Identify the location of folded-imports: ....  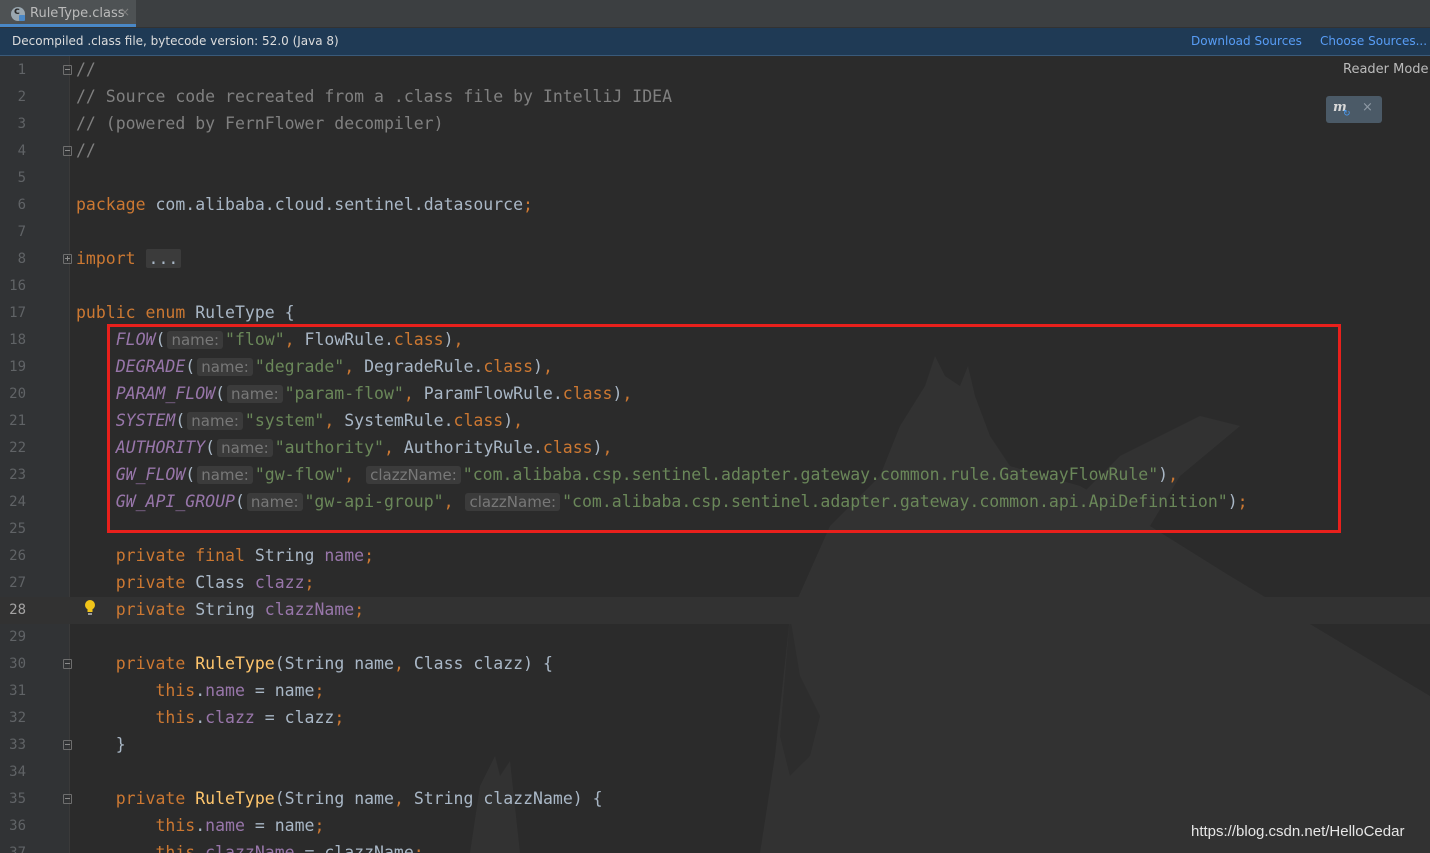
(163, 258).